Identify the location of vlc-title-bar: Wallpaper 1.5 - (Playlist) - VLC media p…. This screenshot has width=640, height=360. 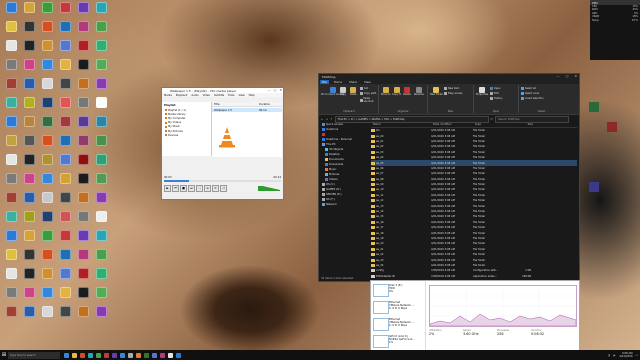
(222, 90).